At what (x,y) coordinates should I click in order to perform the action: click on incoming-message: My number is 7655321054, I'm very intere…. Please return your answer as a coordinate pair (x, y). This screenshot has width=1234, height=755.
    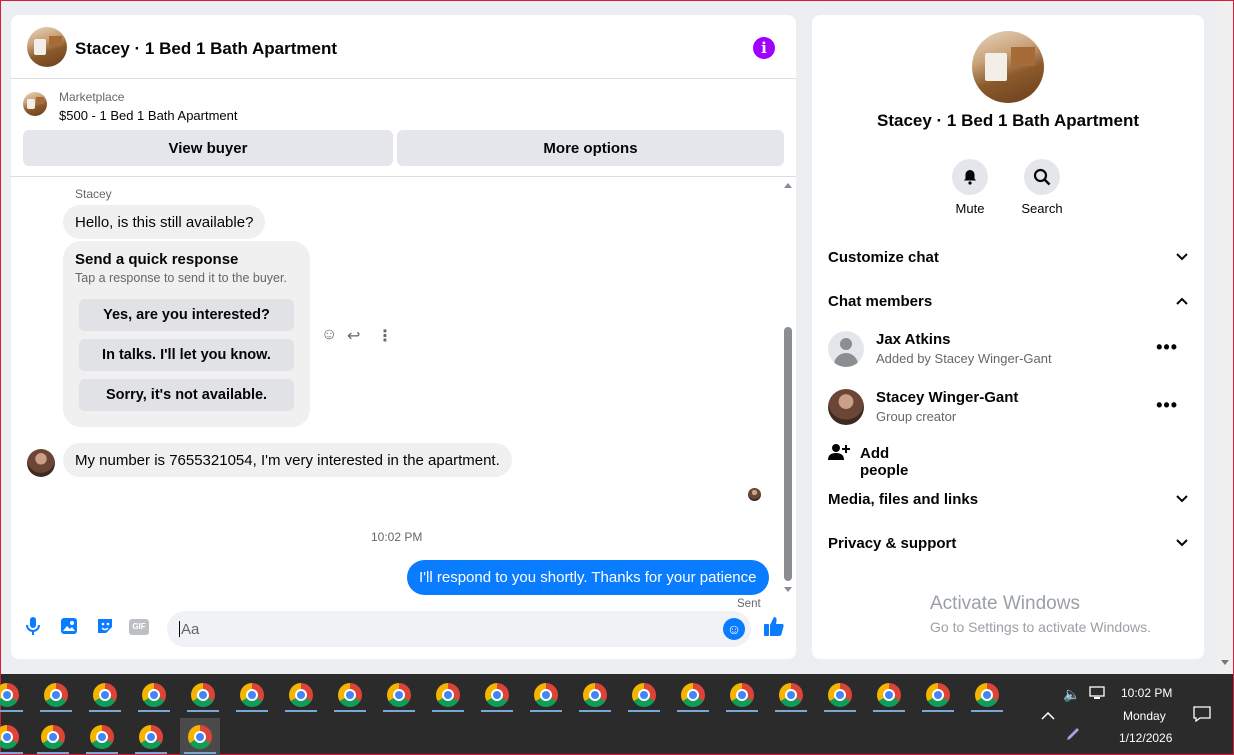
    Looking at the image, I should click on (287, 460).